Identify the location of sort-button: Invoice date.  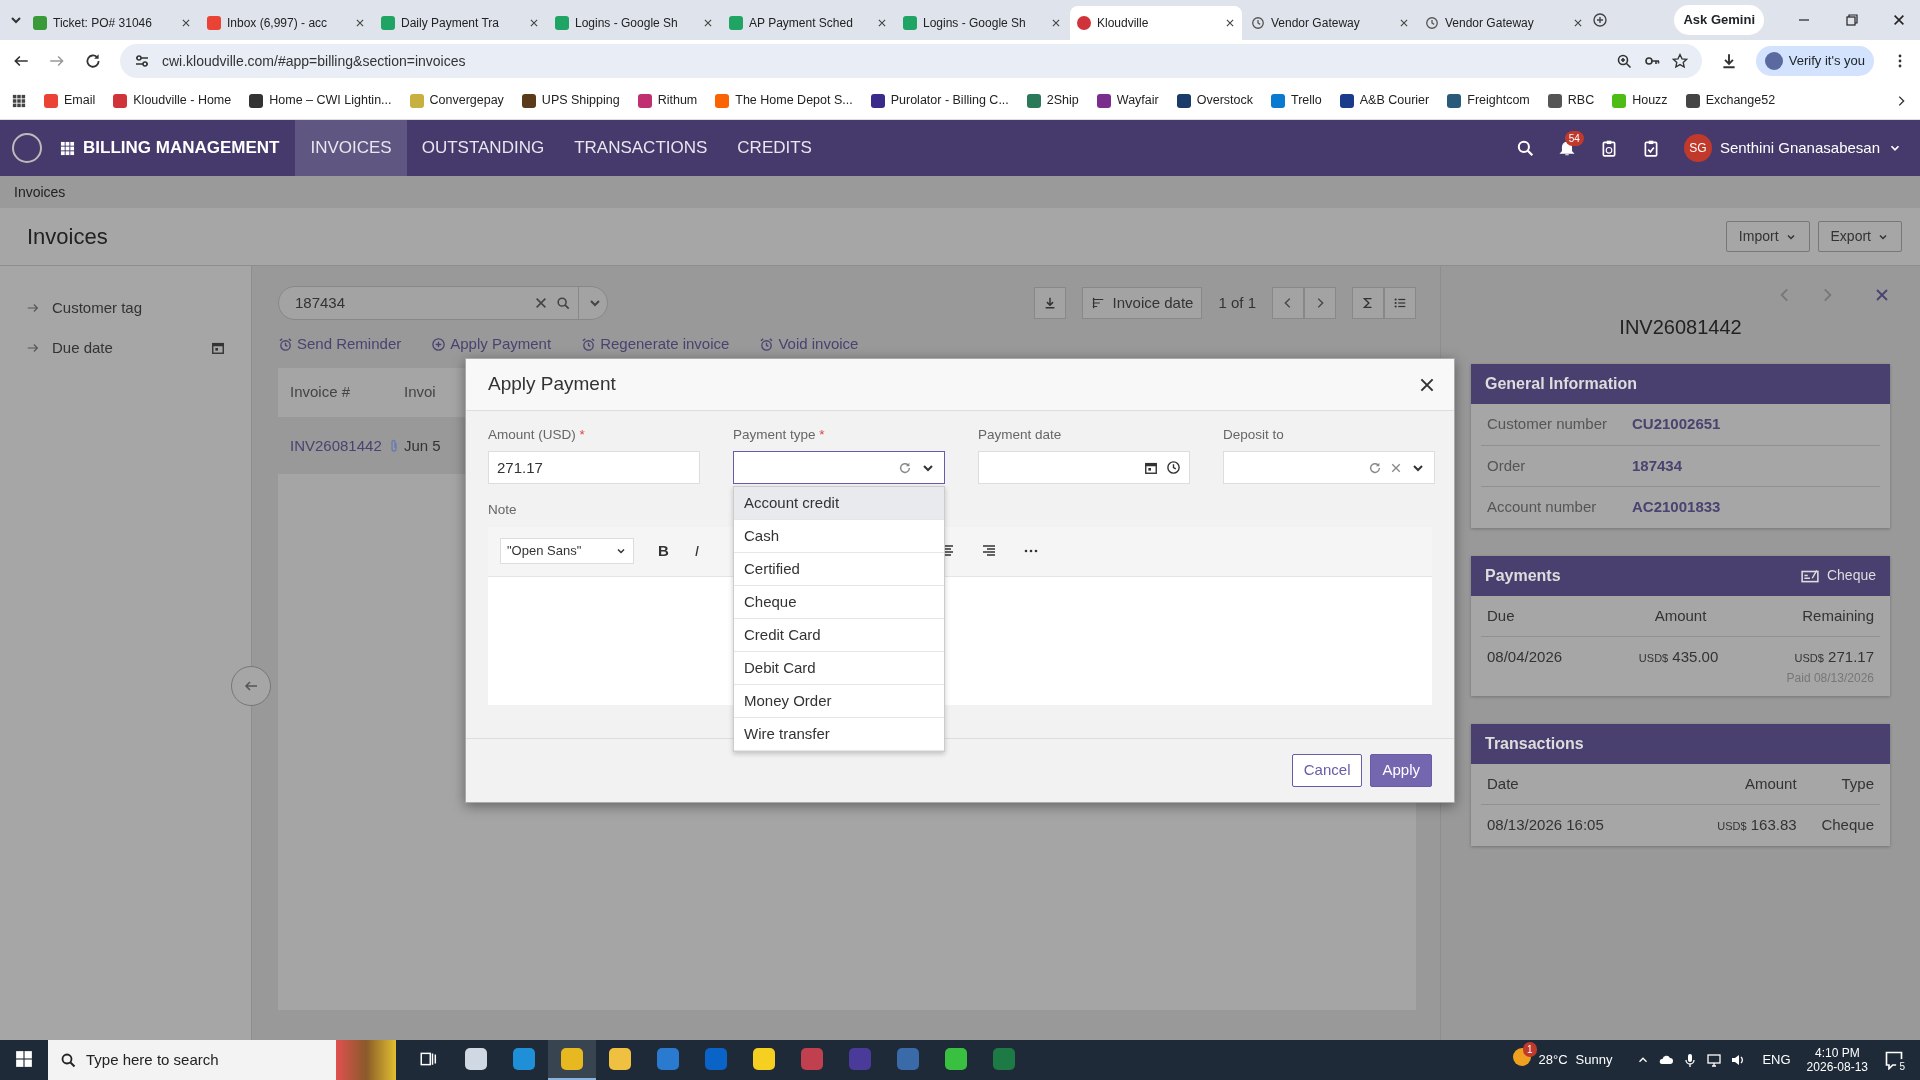
(1142, 303).